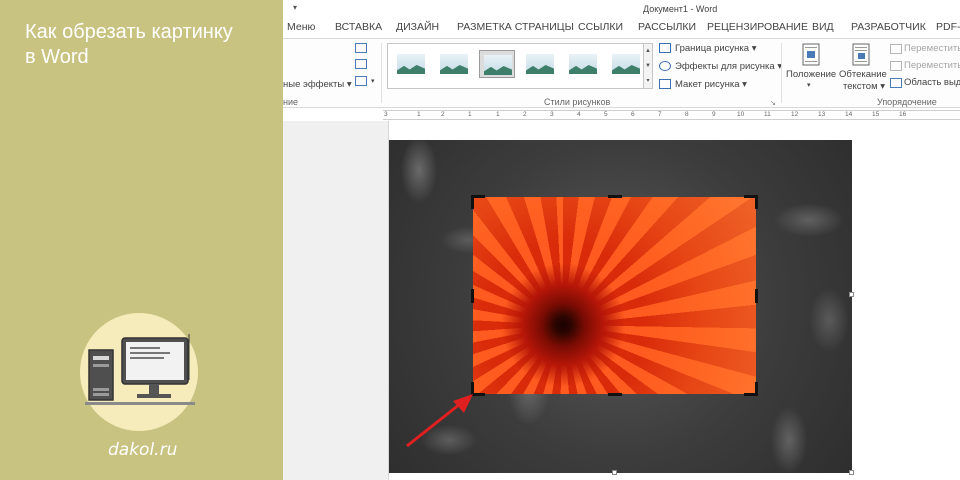 The width and height of the screenshot is (960, 480). Describe the element at coordinates (301, 27) in the screenshot. I see `tab-menu: Меню` at that location.